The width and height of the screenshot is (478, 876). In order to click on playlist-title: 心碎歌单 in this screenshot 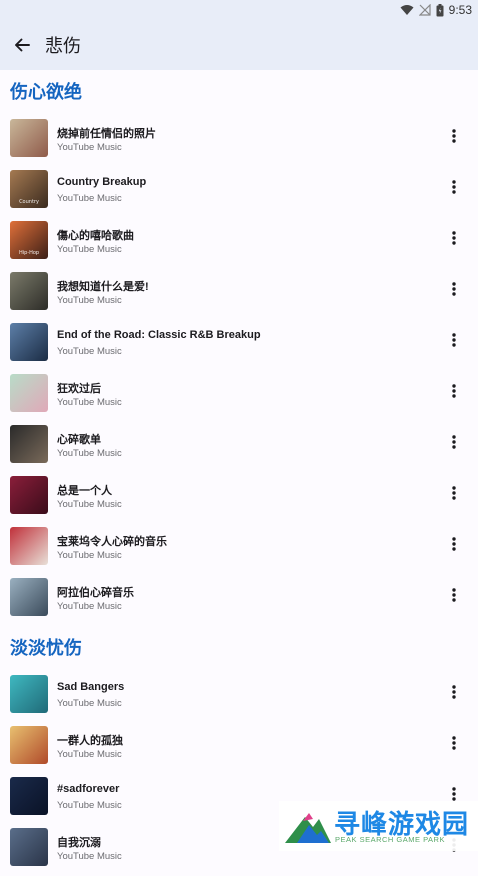, I will do `click(79, 440)`.